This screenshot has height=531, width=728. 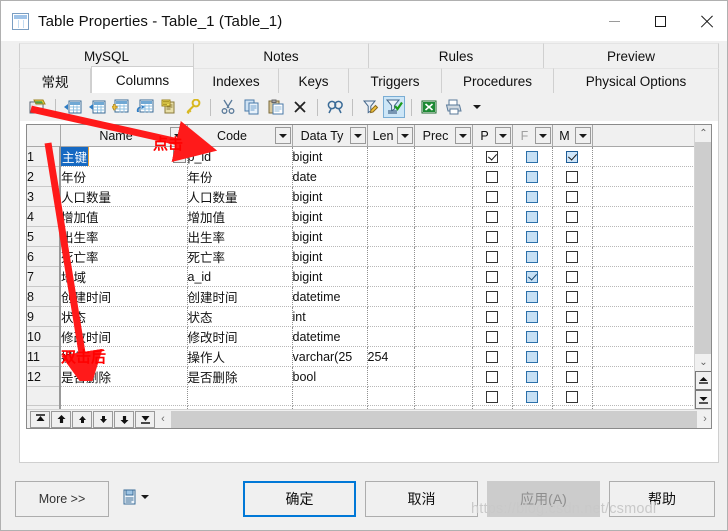 I want to click on vscroll-thumb, so click(x=703, y=248).